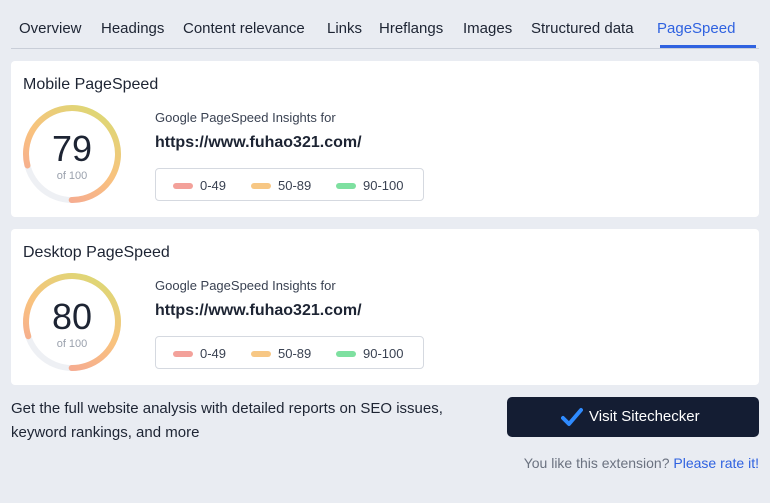  What do you see at coordinates (50, 28) in the screenshot?
I see `tab-overview: Overview` at bounding box center [50, 28].